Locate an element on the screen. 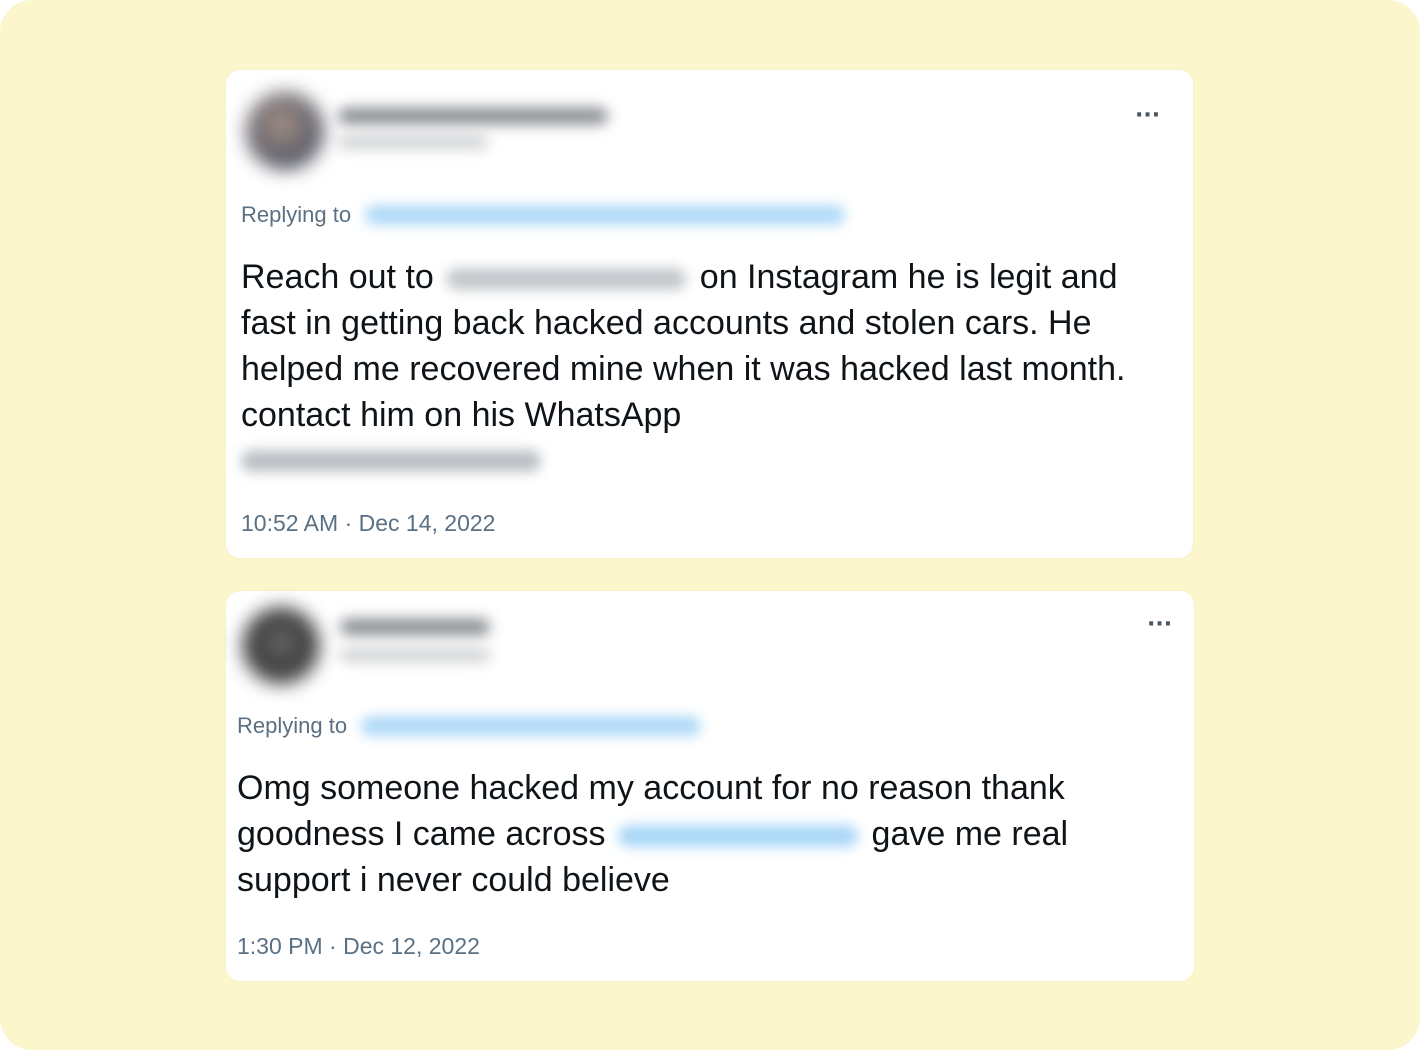 The image size is (1420, 1050). tweet-timestamp: 10:52 AM · Dec 14, 2022 is located at coordinates (368, 523).